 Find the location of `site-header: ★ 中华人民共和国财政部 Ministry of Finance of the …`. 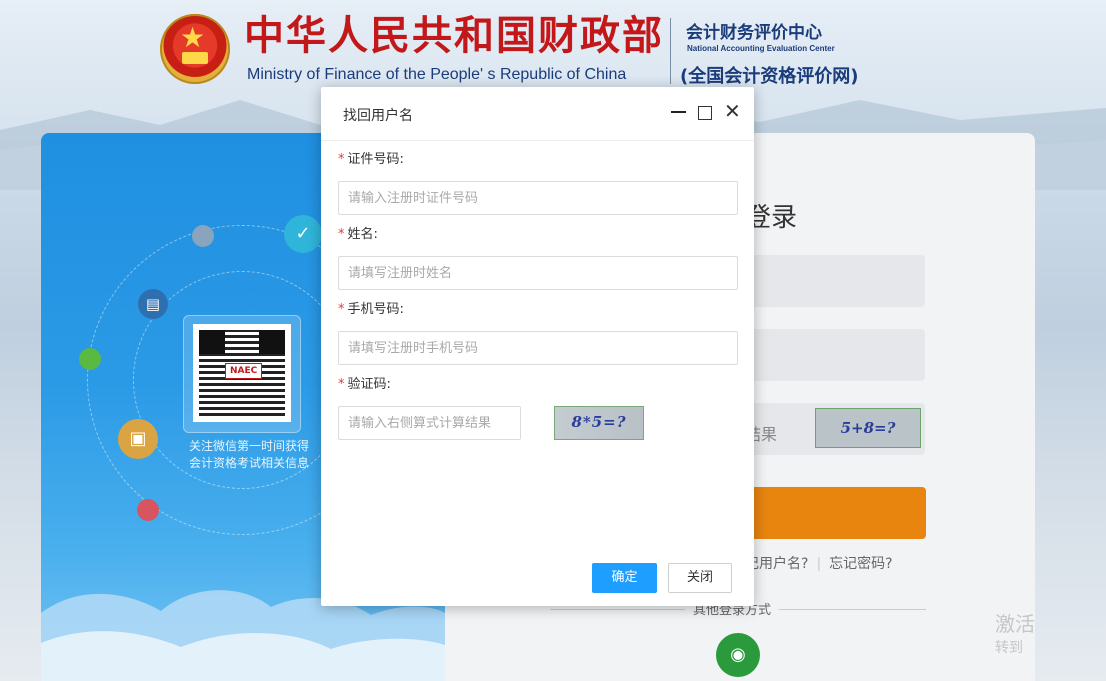

site-header: ★ 中华人民共和国财政部 Ministry of Finance of the … is located at coordinates (553, 50).